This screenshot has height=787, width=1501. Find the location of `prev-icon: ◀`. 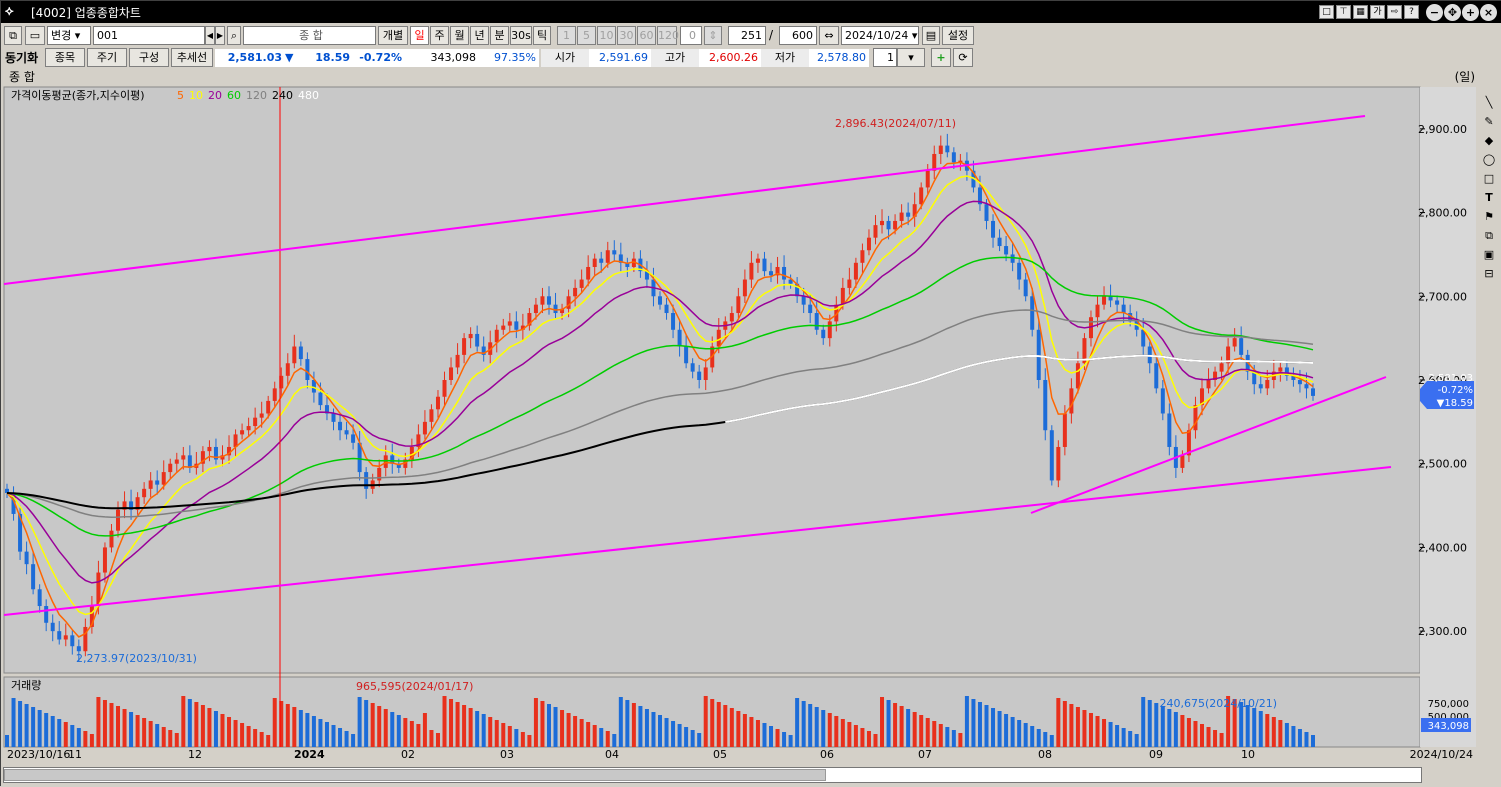

prev-icon: ◀ is located at coordinates (210, 35).